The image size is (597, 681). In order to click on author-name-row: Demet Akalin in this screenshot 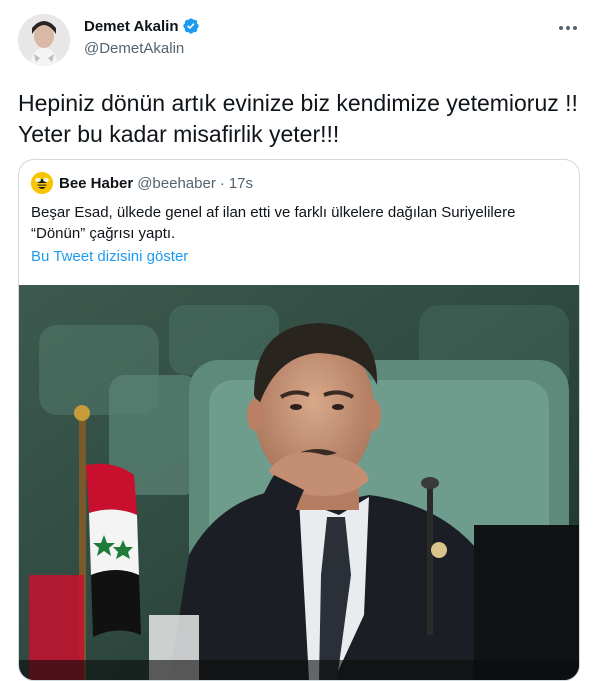, I will do `click(142, 26)`.